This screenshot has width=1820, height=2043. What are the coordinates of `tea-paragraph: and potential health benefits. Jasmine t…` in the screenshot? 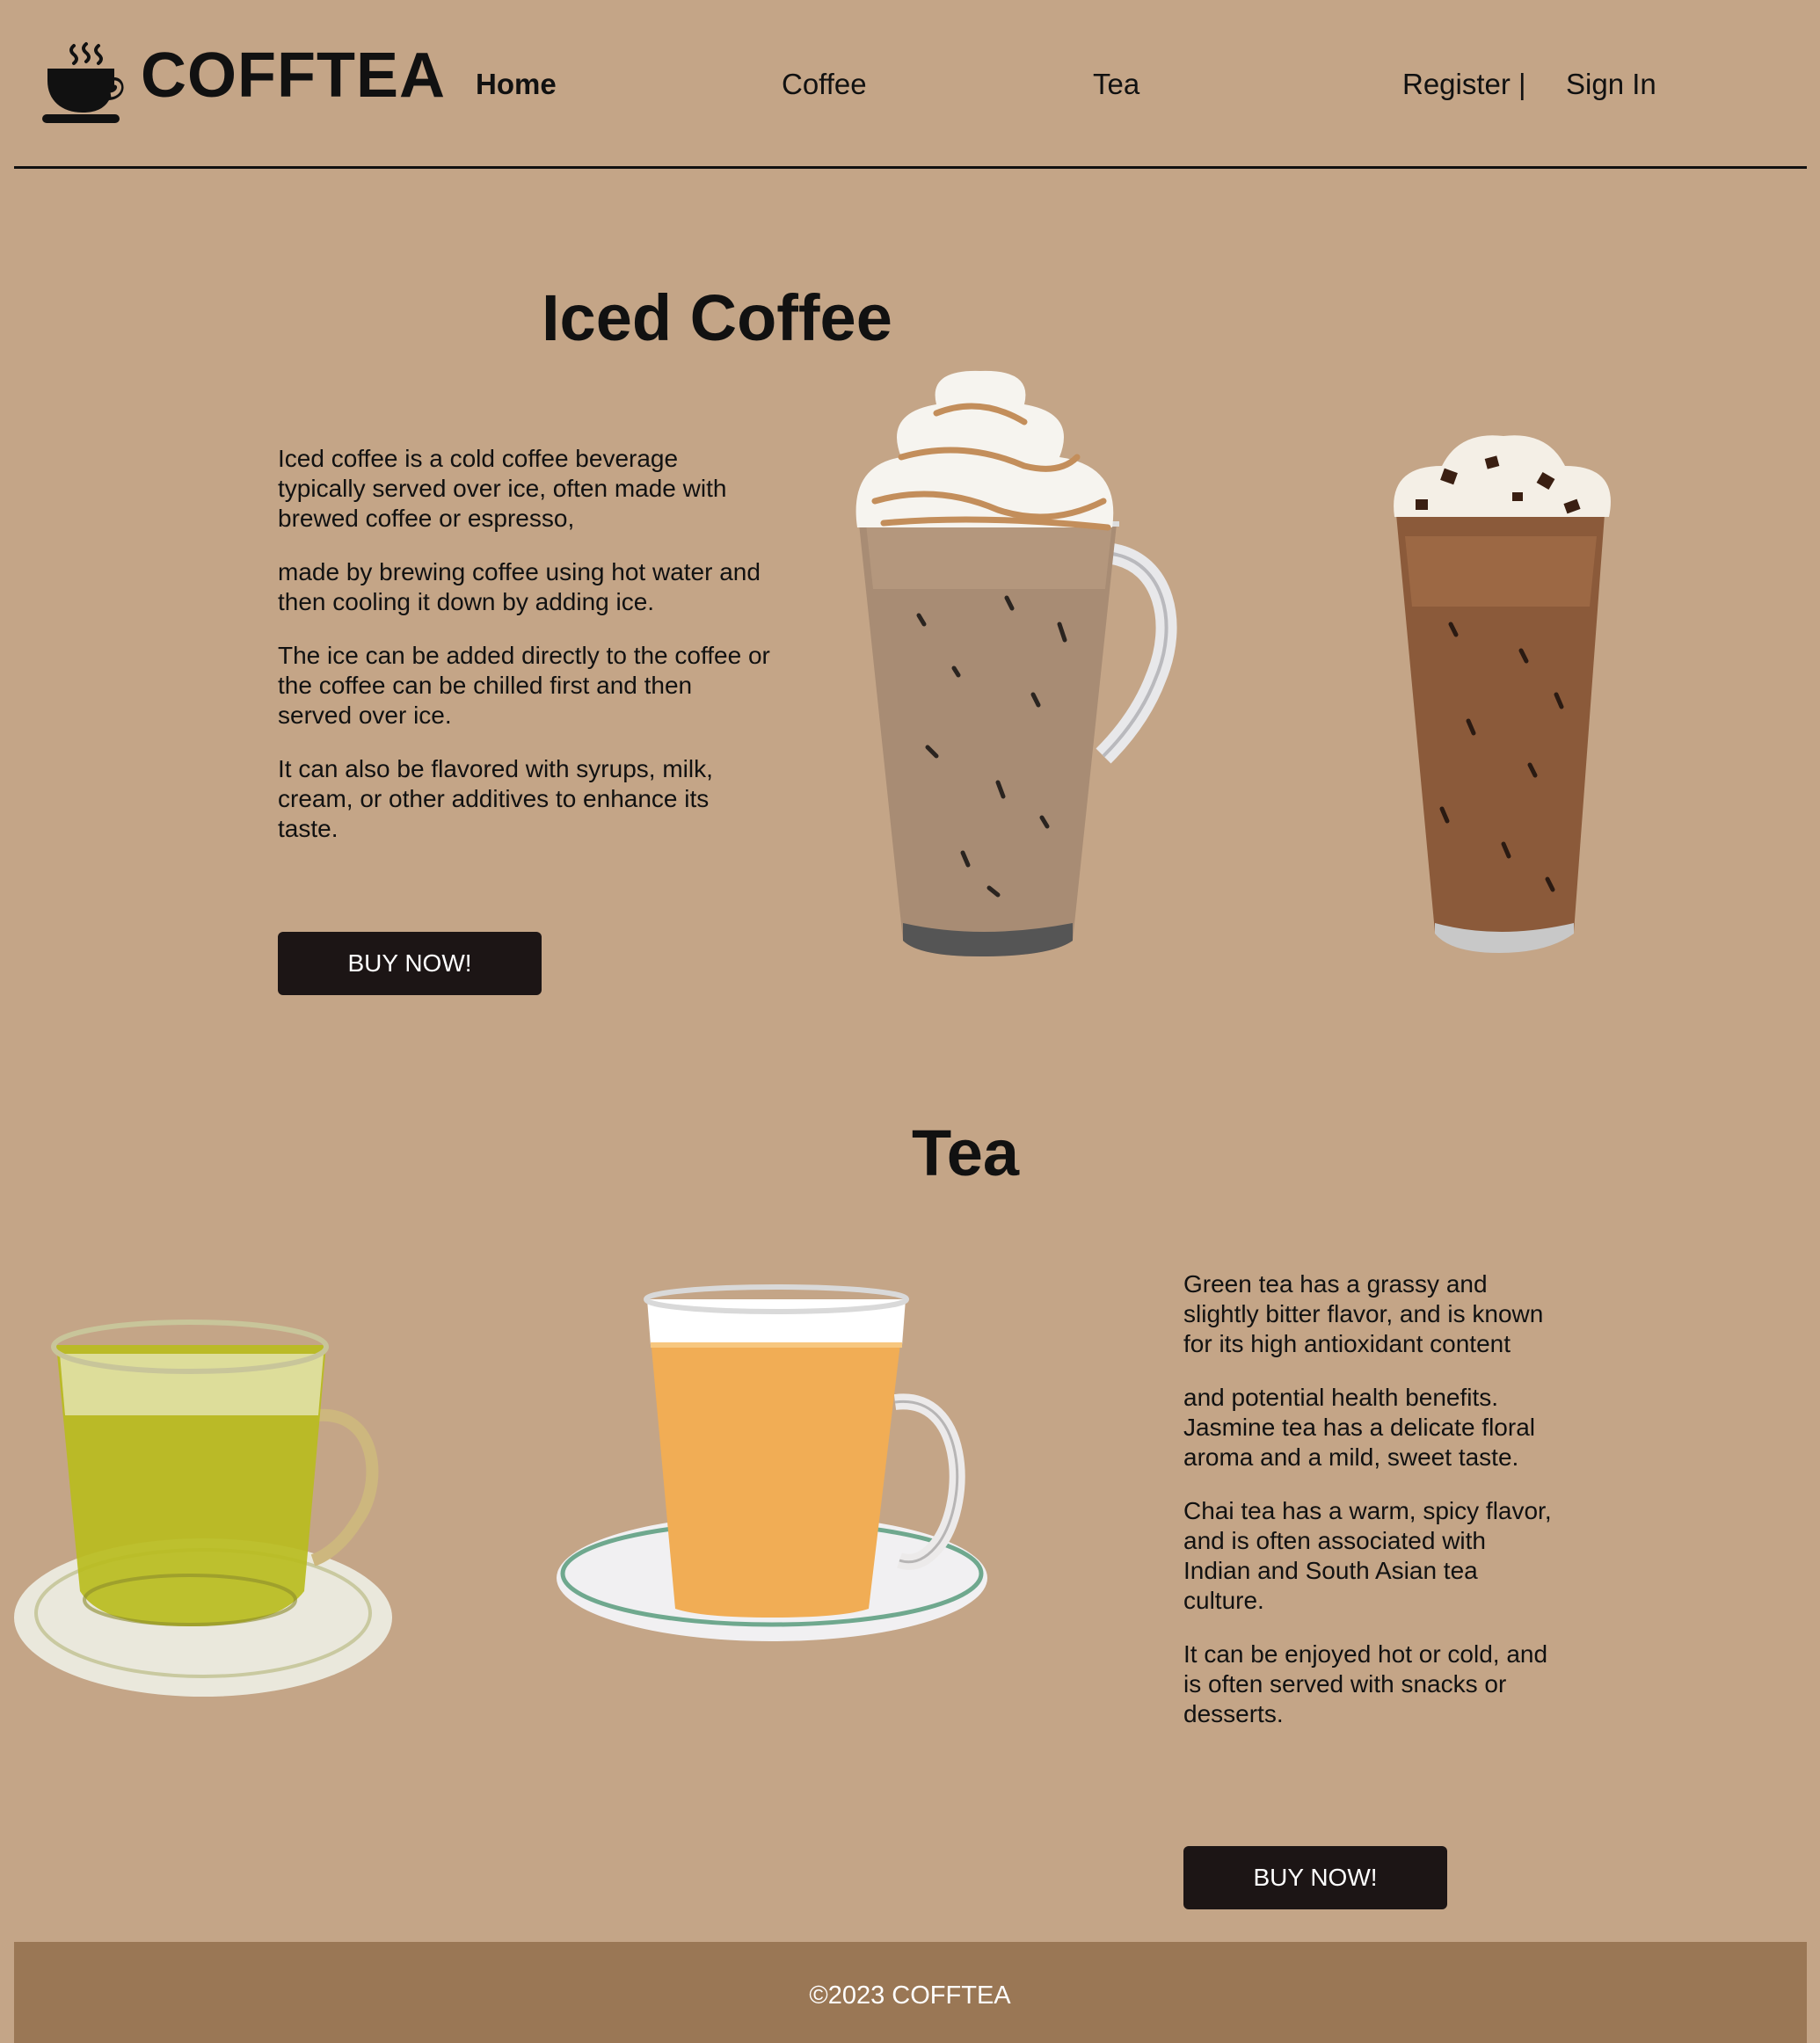 It's located at (1359, 1427).